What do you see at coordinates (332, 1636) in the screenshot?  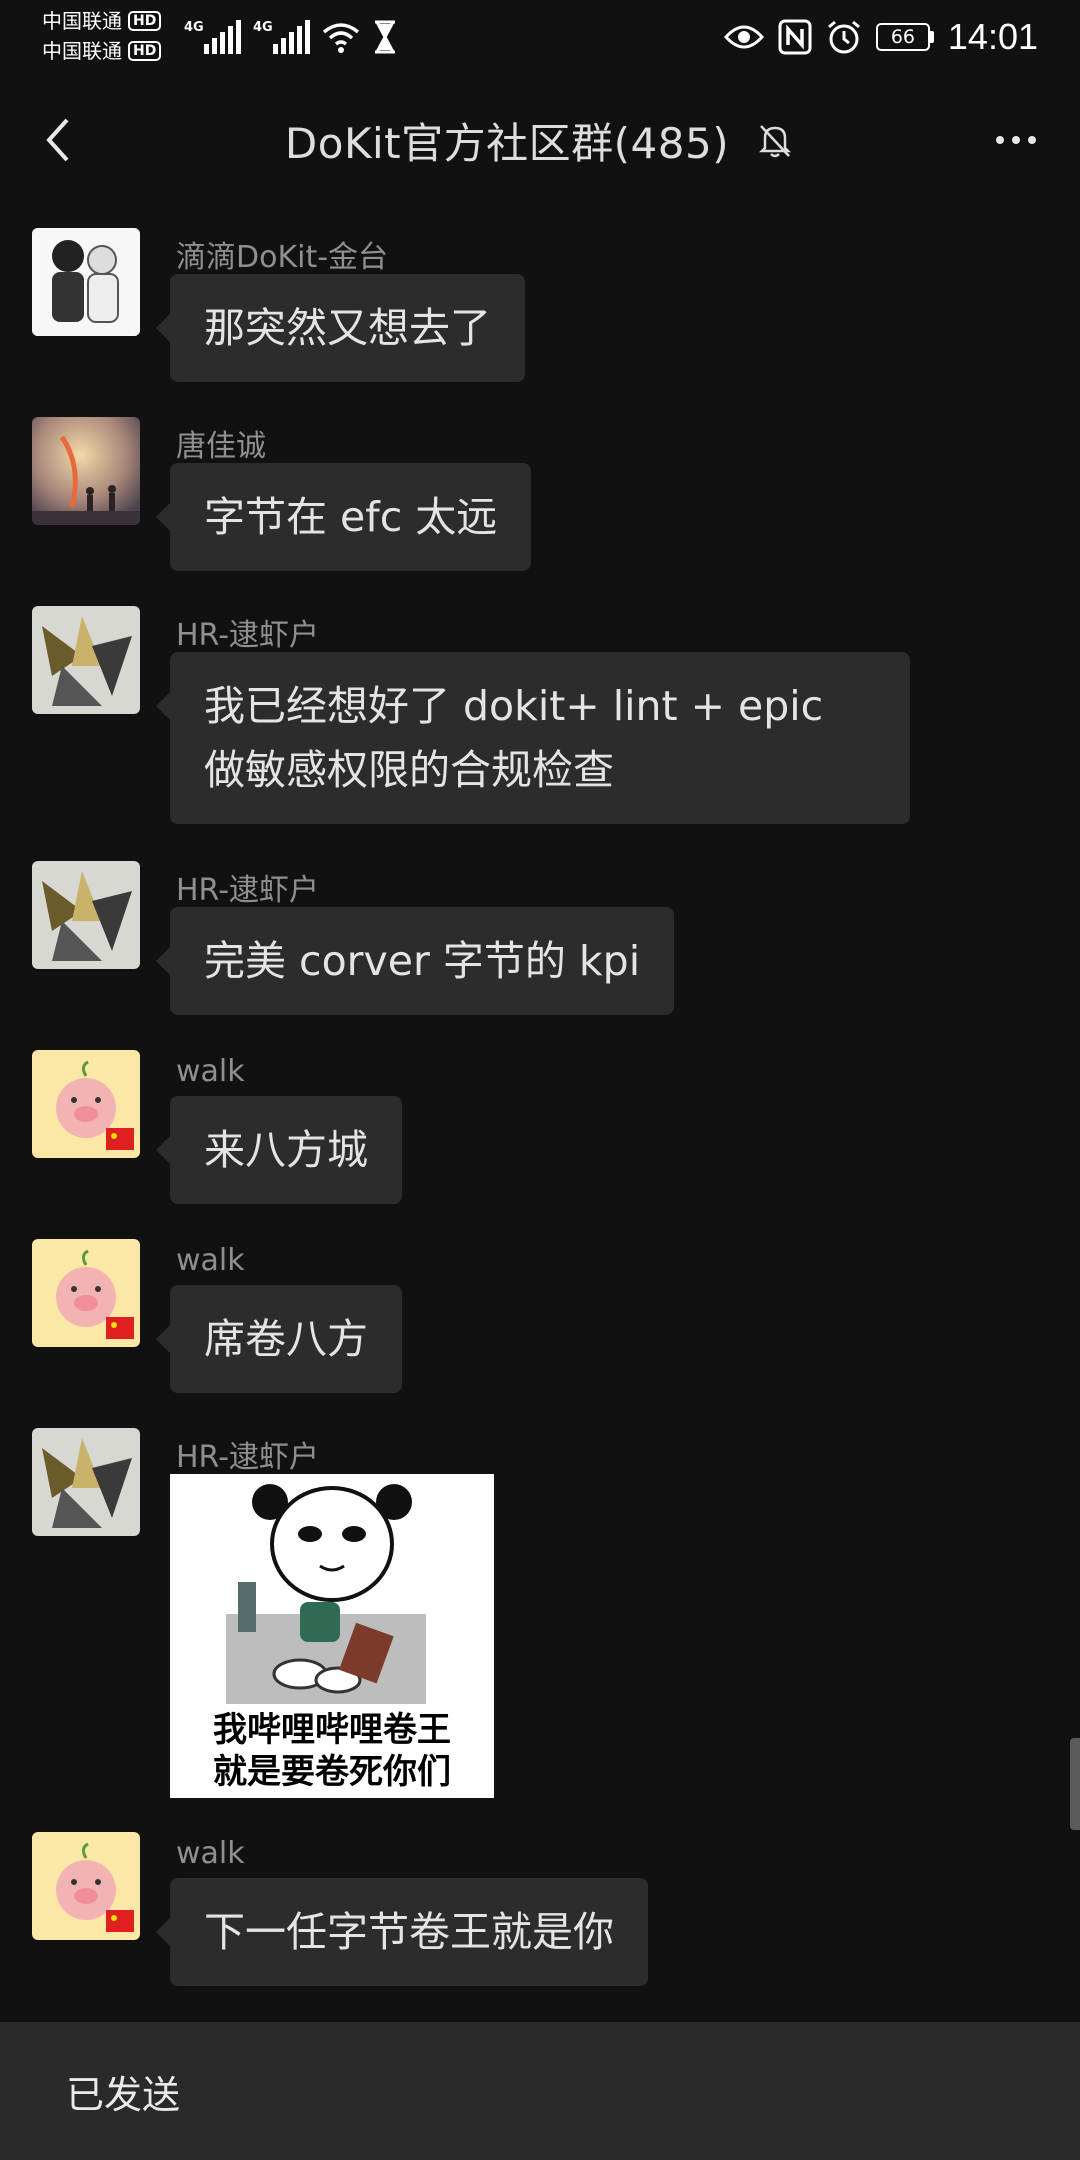 I see `sticker-image: 我哔哩哔哩卷王 就是要卷死你们` at bounding box center [332, 1636].